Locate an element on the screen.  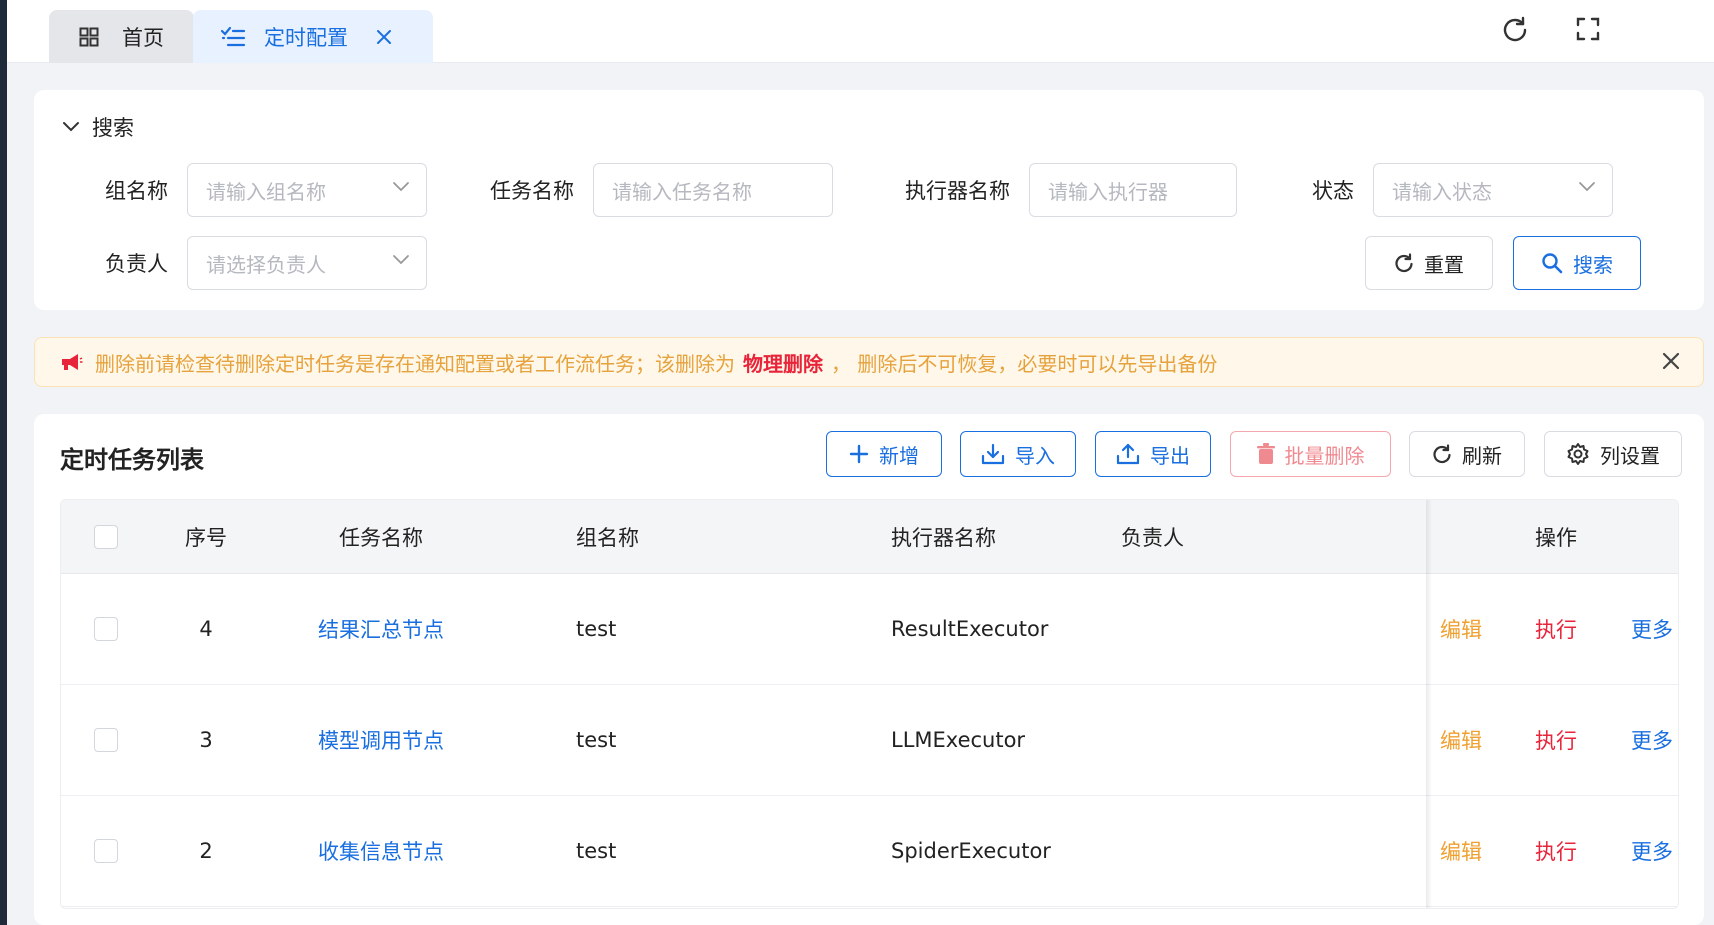
trash-icon is located at coordinates (1265, 454).